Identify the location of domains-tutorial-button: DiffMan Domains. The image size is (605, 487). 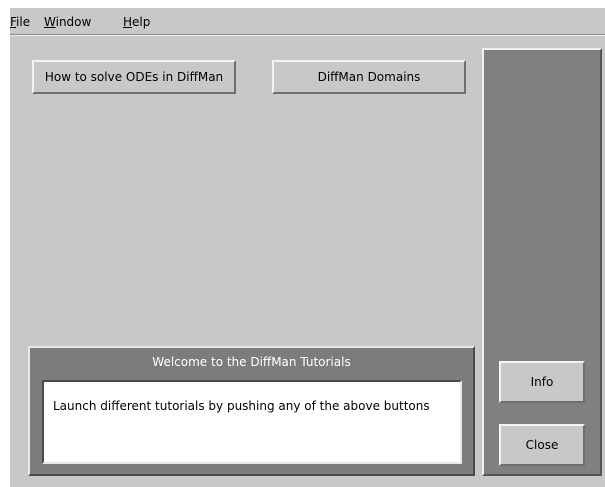
(369, 77).